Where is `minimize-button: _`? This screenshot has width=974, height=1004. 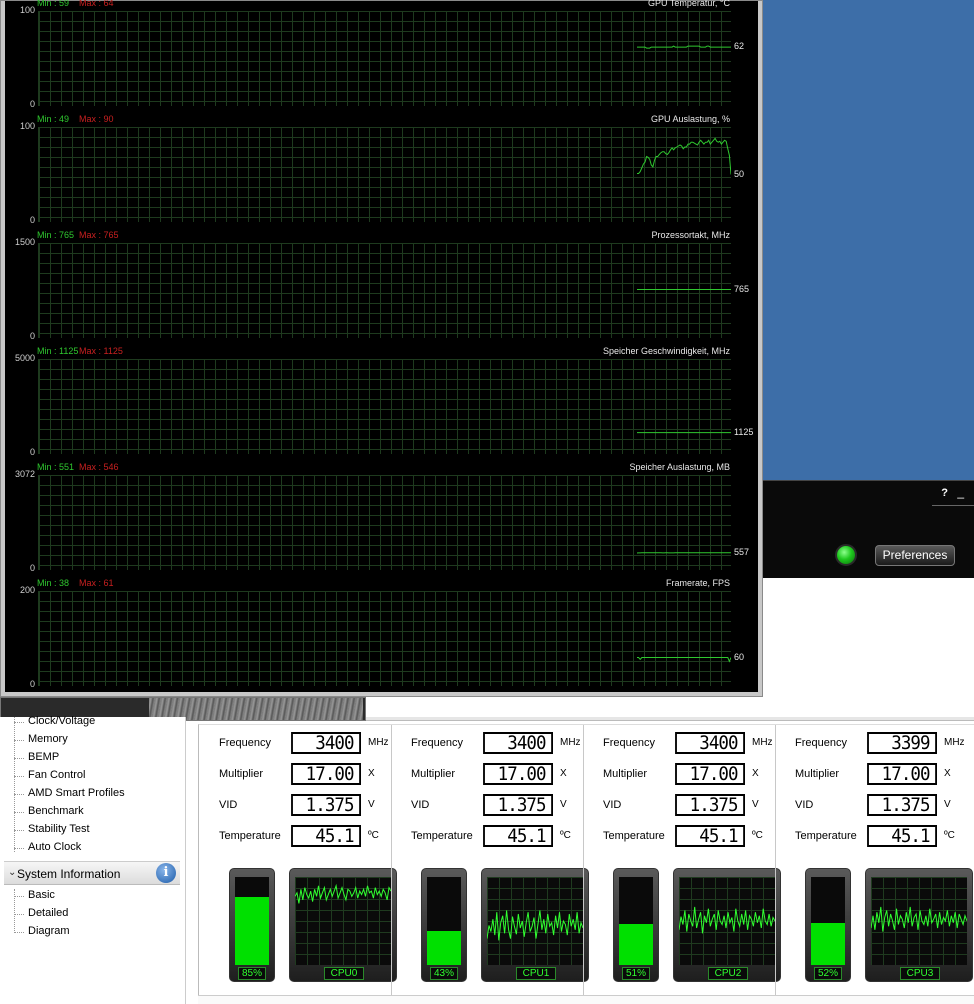 minimize-button: _ is located at coordinates (960, 492).